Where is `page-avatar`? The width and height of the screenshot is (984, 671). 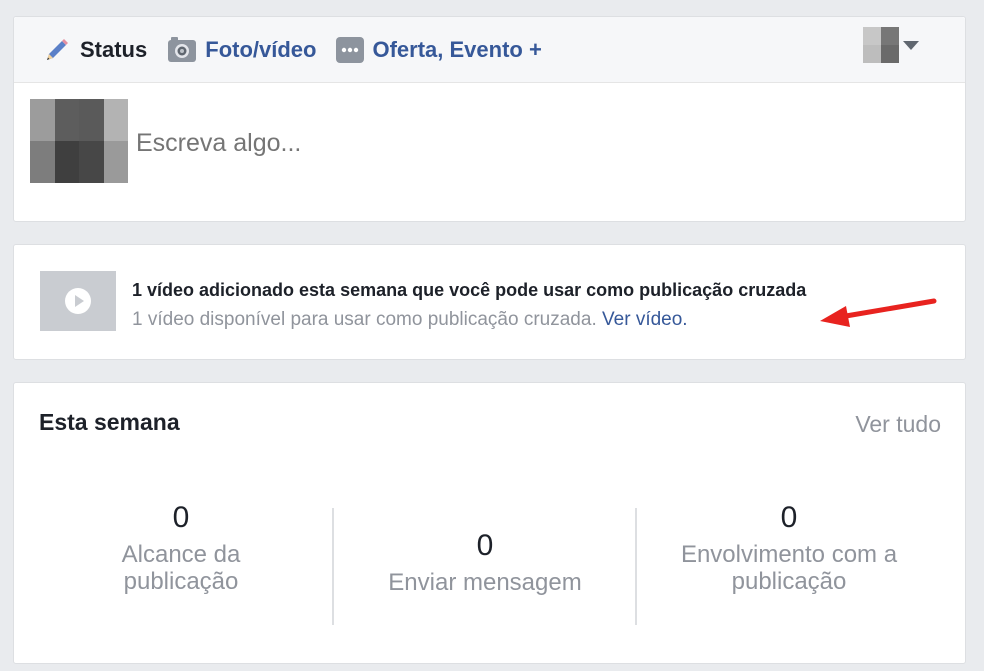 page-avatar is located at coordinates (881, 45).